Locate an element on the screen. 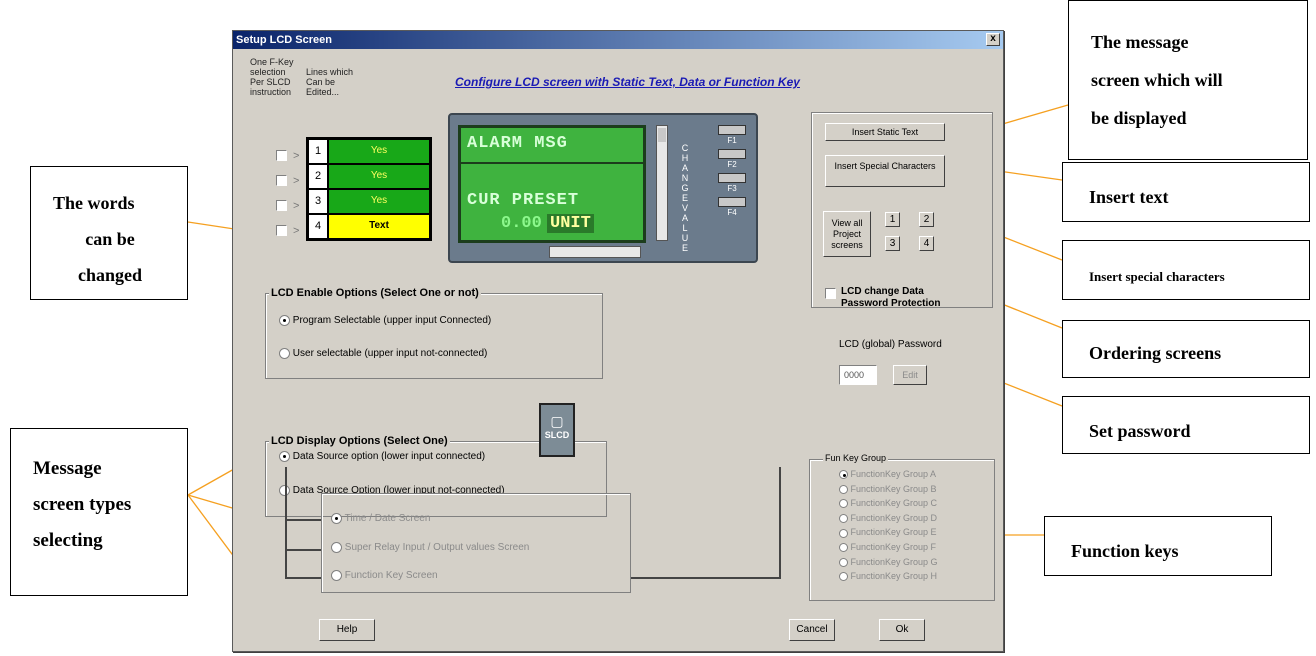 The height and width of the screenshot is (656, 1316). screen-2-button: 2 is located at coordinates (926, 219).